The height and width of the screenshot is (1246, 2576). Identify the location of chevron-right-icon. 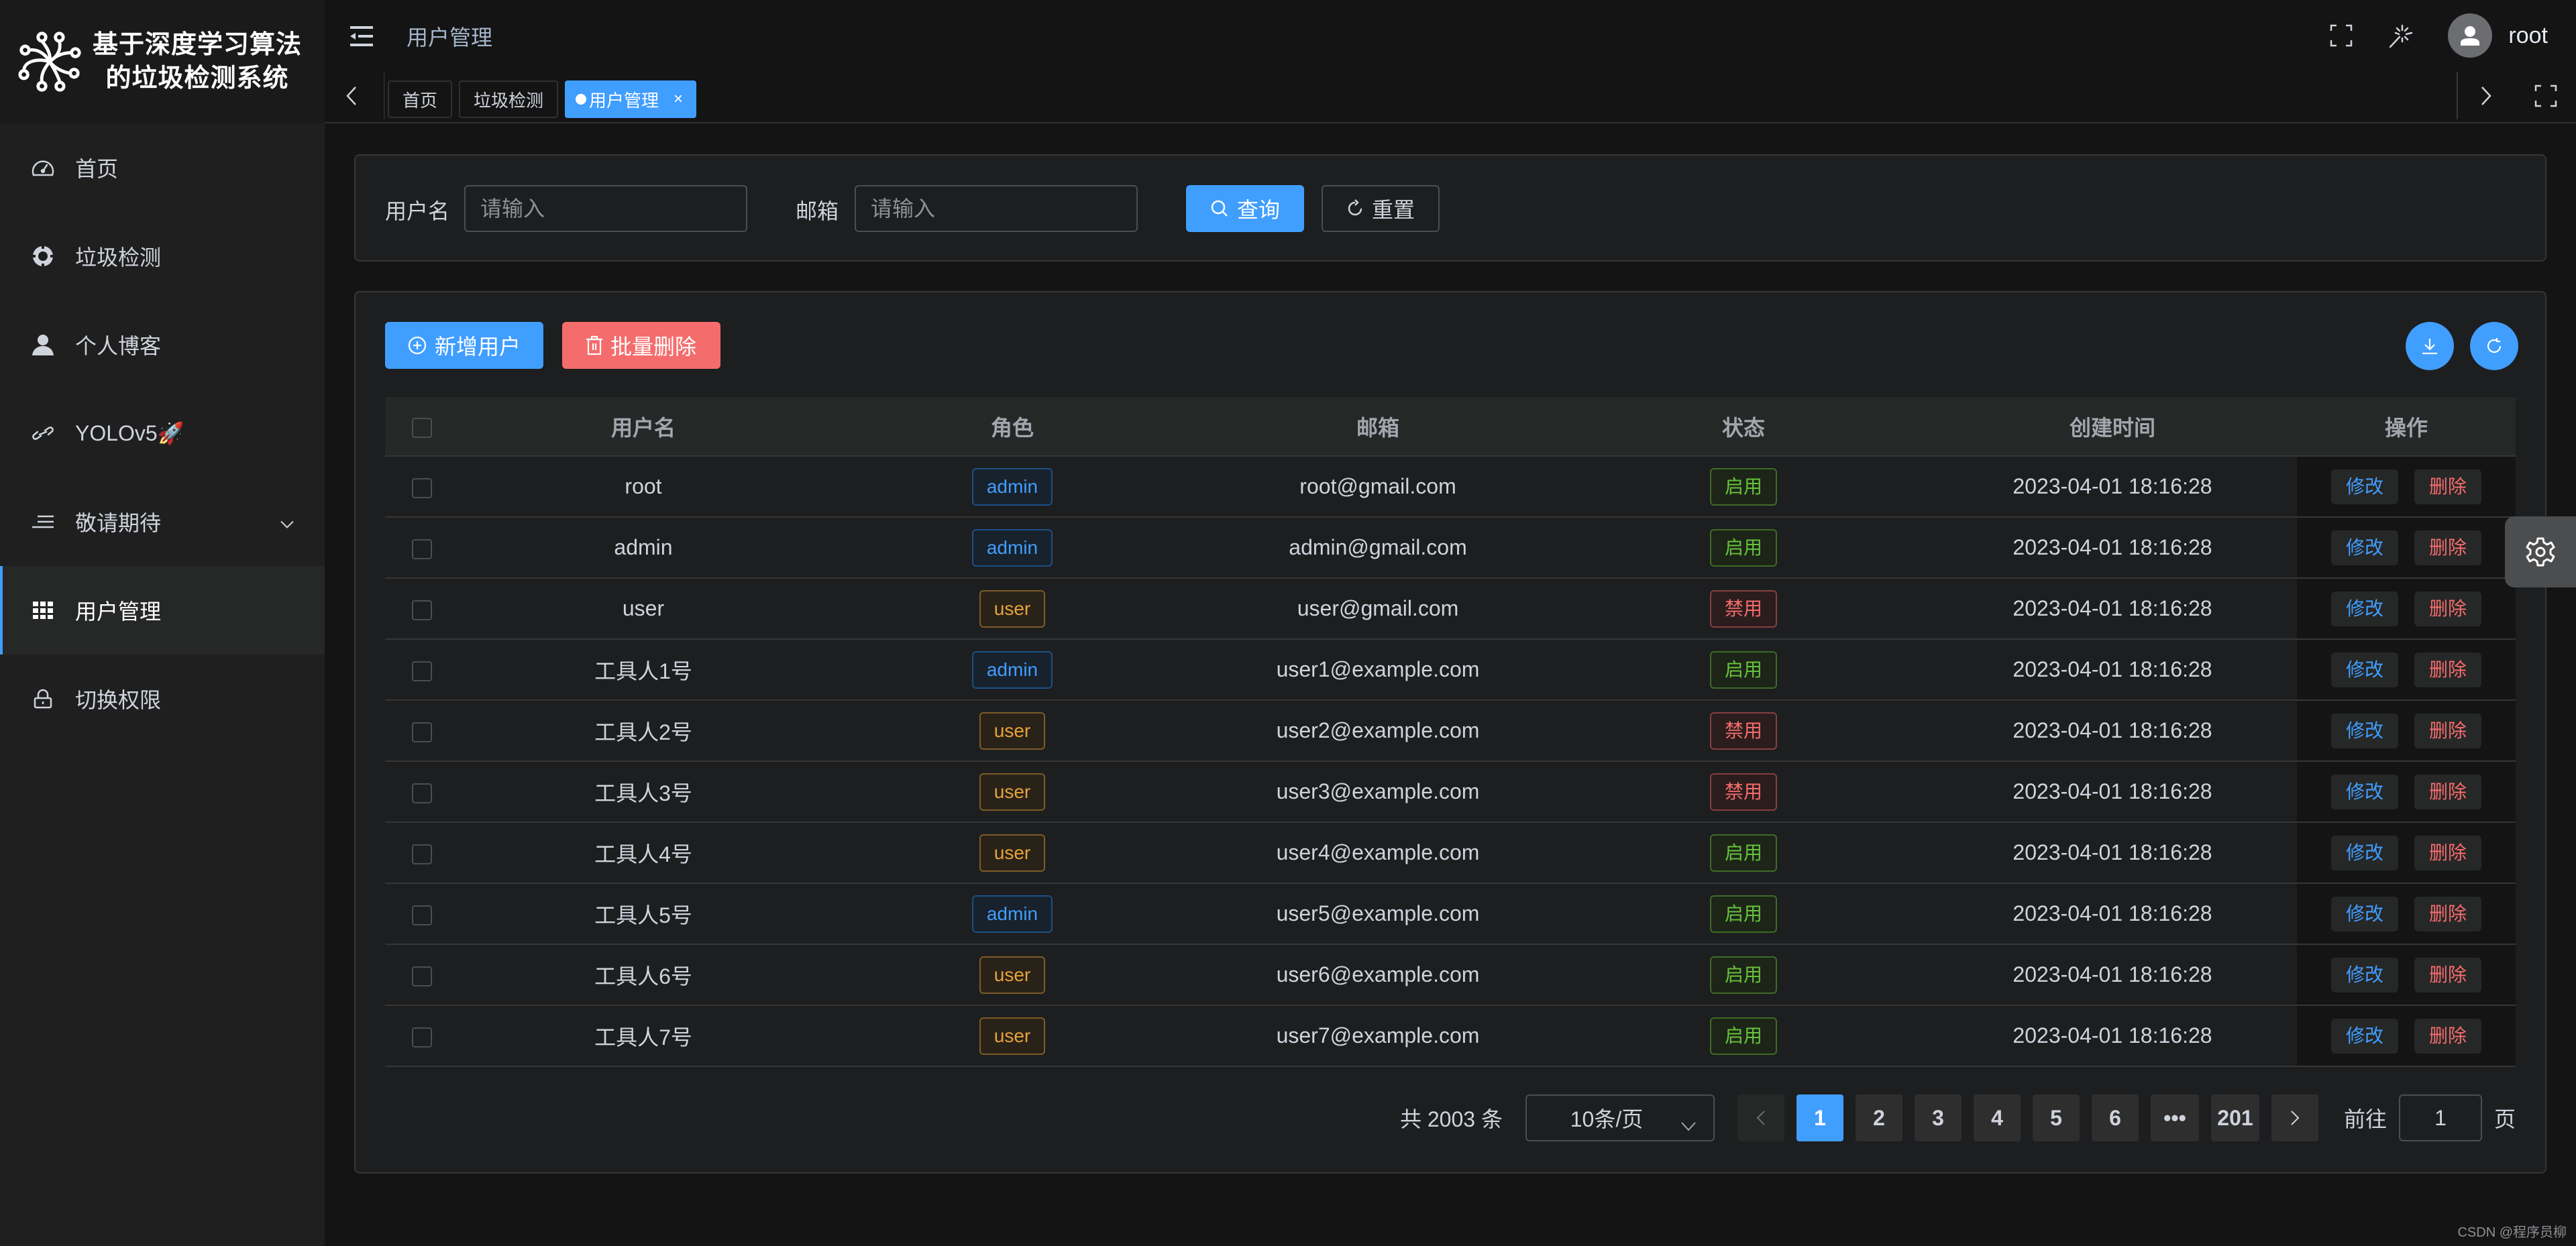
(2295, 1118).